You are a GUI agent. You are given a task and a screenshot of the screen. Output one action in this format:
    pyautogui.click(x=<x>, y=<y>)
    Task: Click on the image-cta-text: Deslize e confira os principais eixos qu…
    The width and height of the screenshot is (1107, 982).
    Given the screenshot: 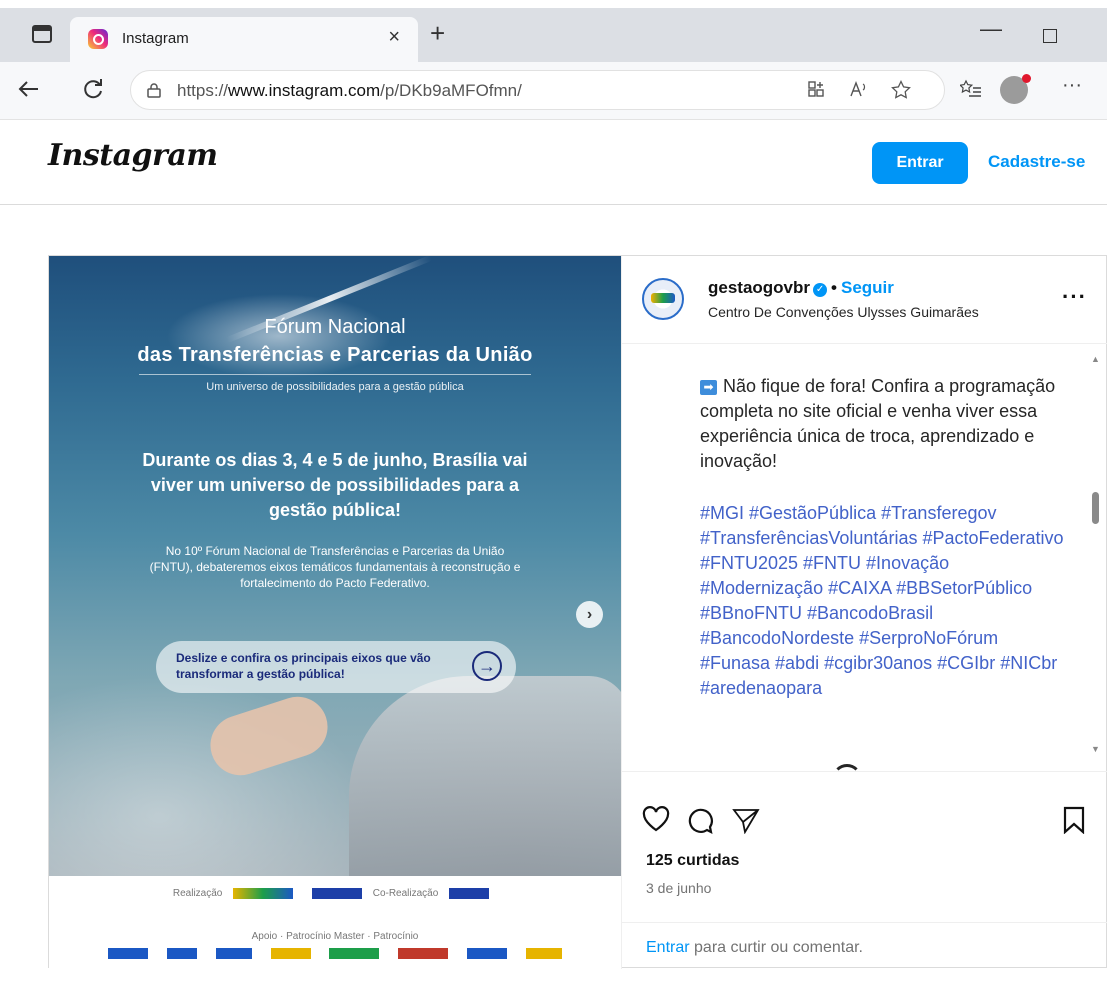 What is the action you would take?
    pyautogui.click(x=303, y=666)
    